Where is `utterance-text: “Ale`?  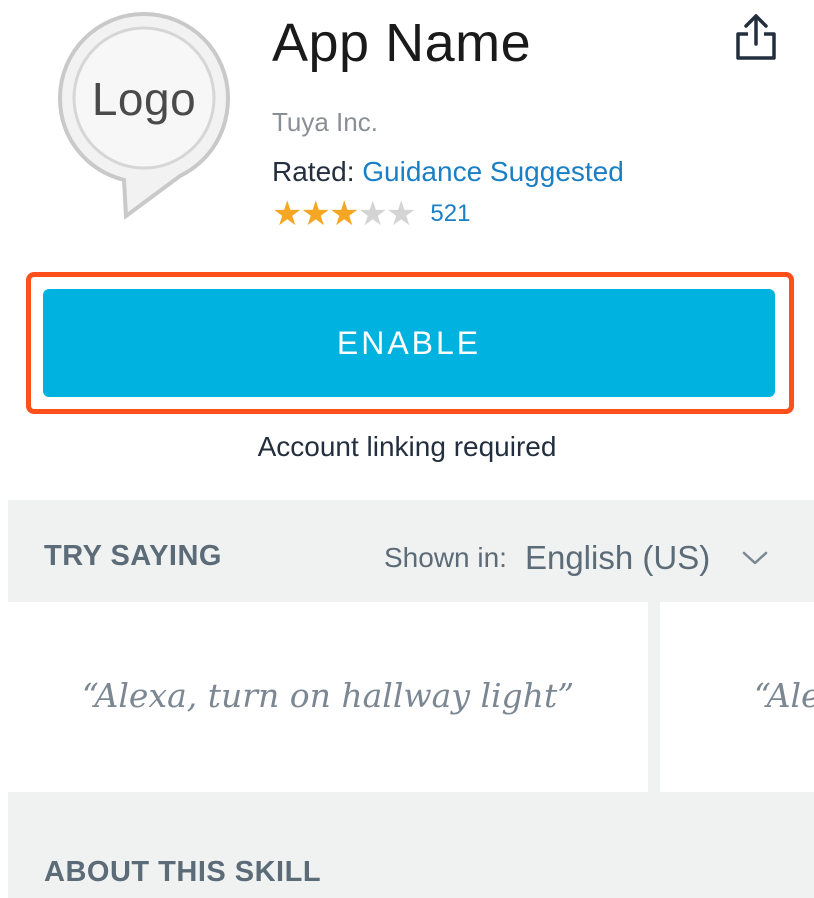 utterance-text: “Ale is located at coordinates (784, 695).